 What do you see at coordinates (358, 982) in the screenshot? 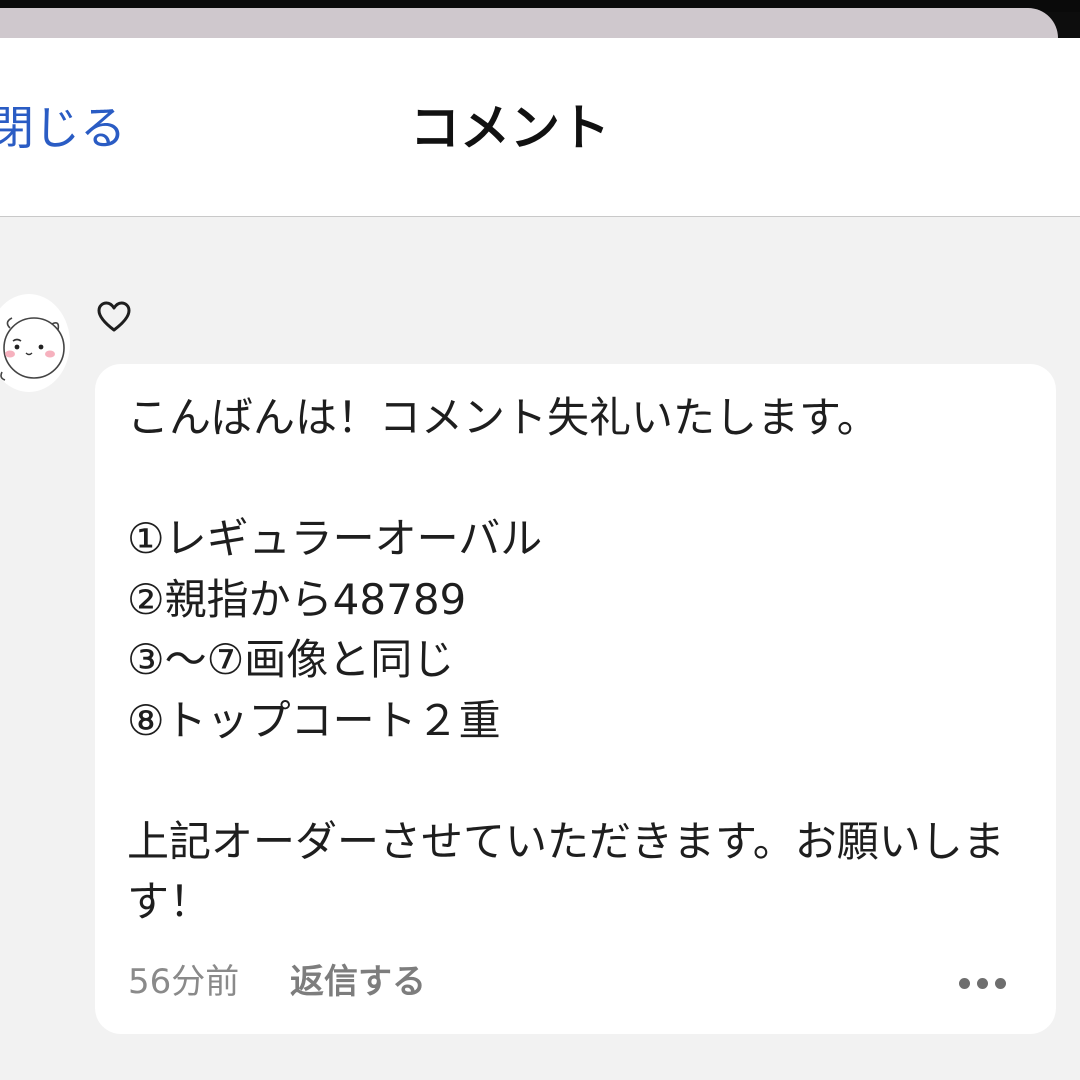
I see `reply-button: 返信する` at bounding box center [358, 982].